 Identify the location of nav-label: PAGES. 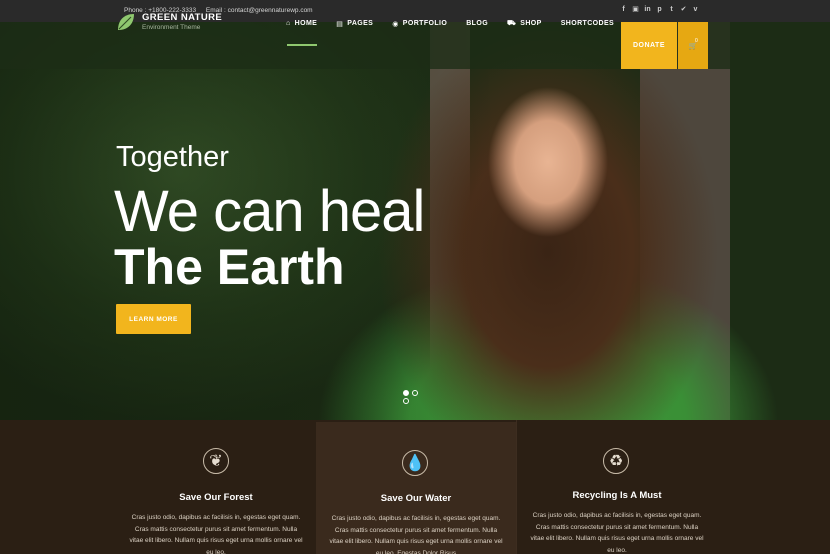
(360, 23).